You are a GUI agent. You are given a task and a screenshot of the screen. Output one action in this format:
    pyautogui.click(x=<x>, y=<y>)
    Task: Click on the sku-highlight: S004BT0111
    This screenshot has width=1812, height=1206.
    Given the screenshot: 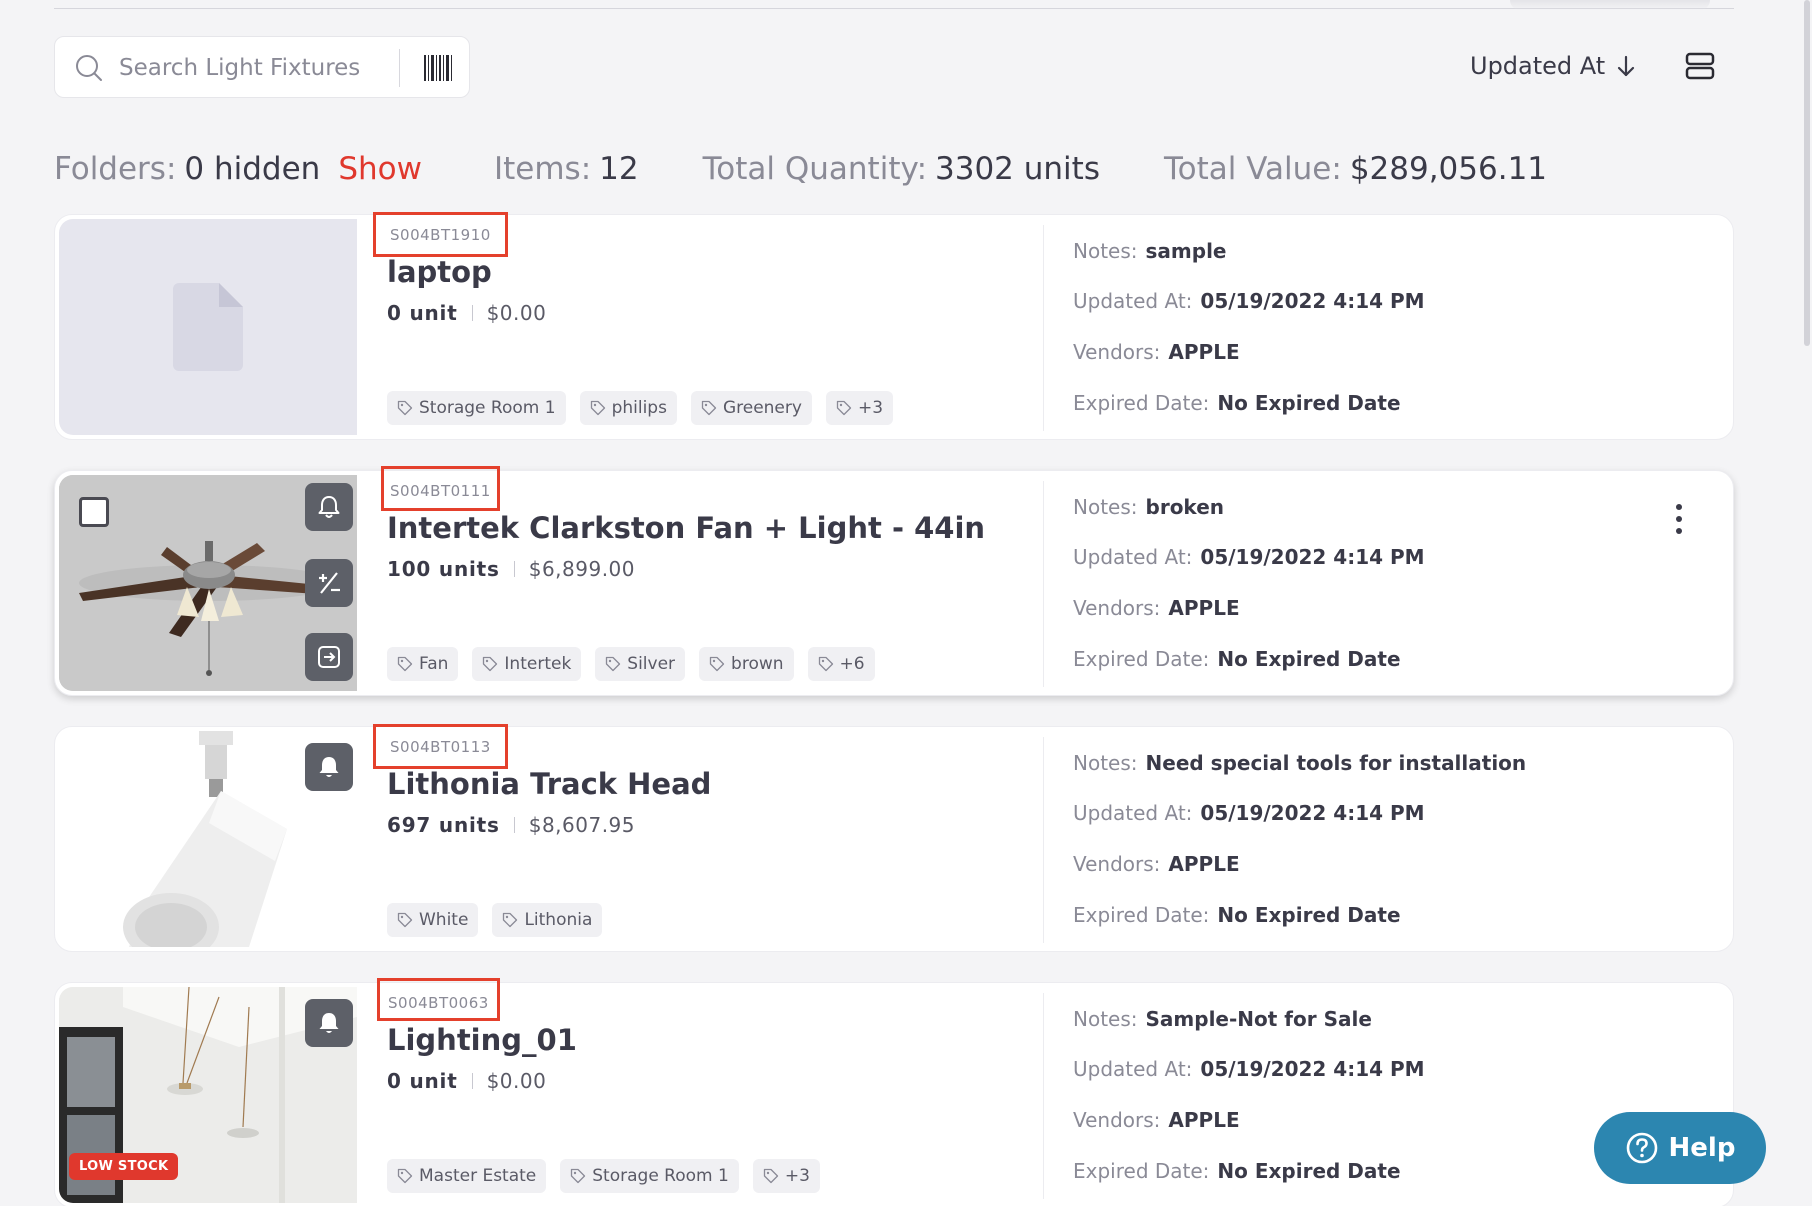 What is the action you would take?
    pyautogui.click(x=440, y=488)
    